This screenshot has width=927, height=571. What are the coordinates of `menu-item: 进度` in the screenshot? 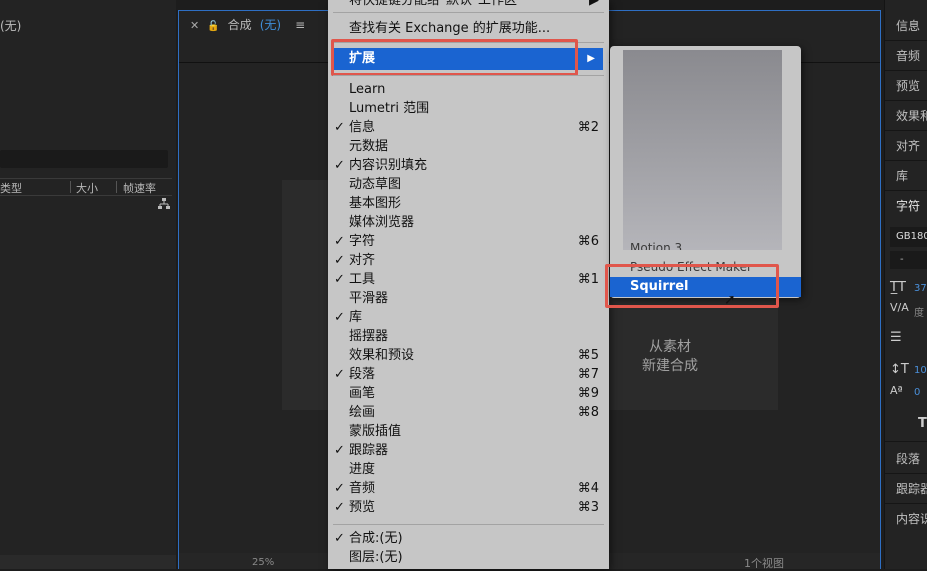 It's located at (468, 469).